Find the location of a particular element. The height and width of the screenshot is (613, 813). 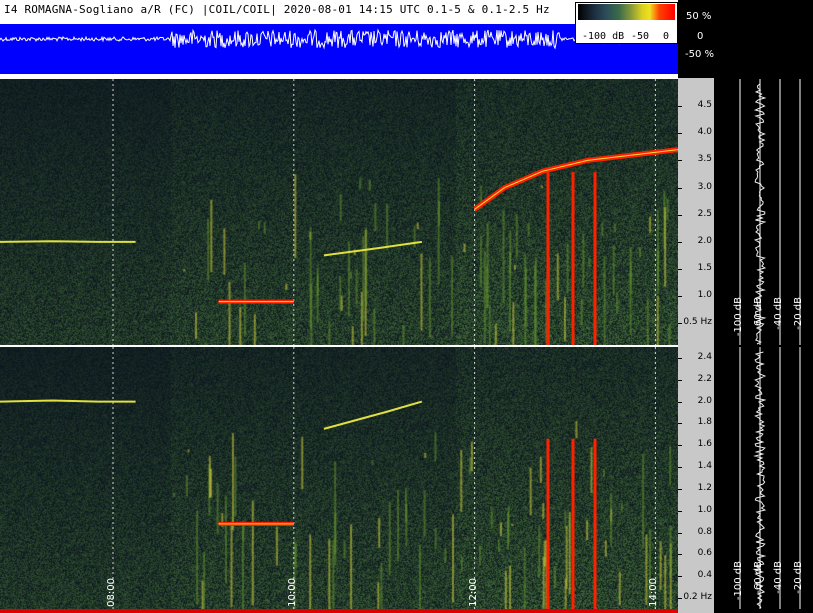

spectral-trace-core is located at coordinates (576, 179).